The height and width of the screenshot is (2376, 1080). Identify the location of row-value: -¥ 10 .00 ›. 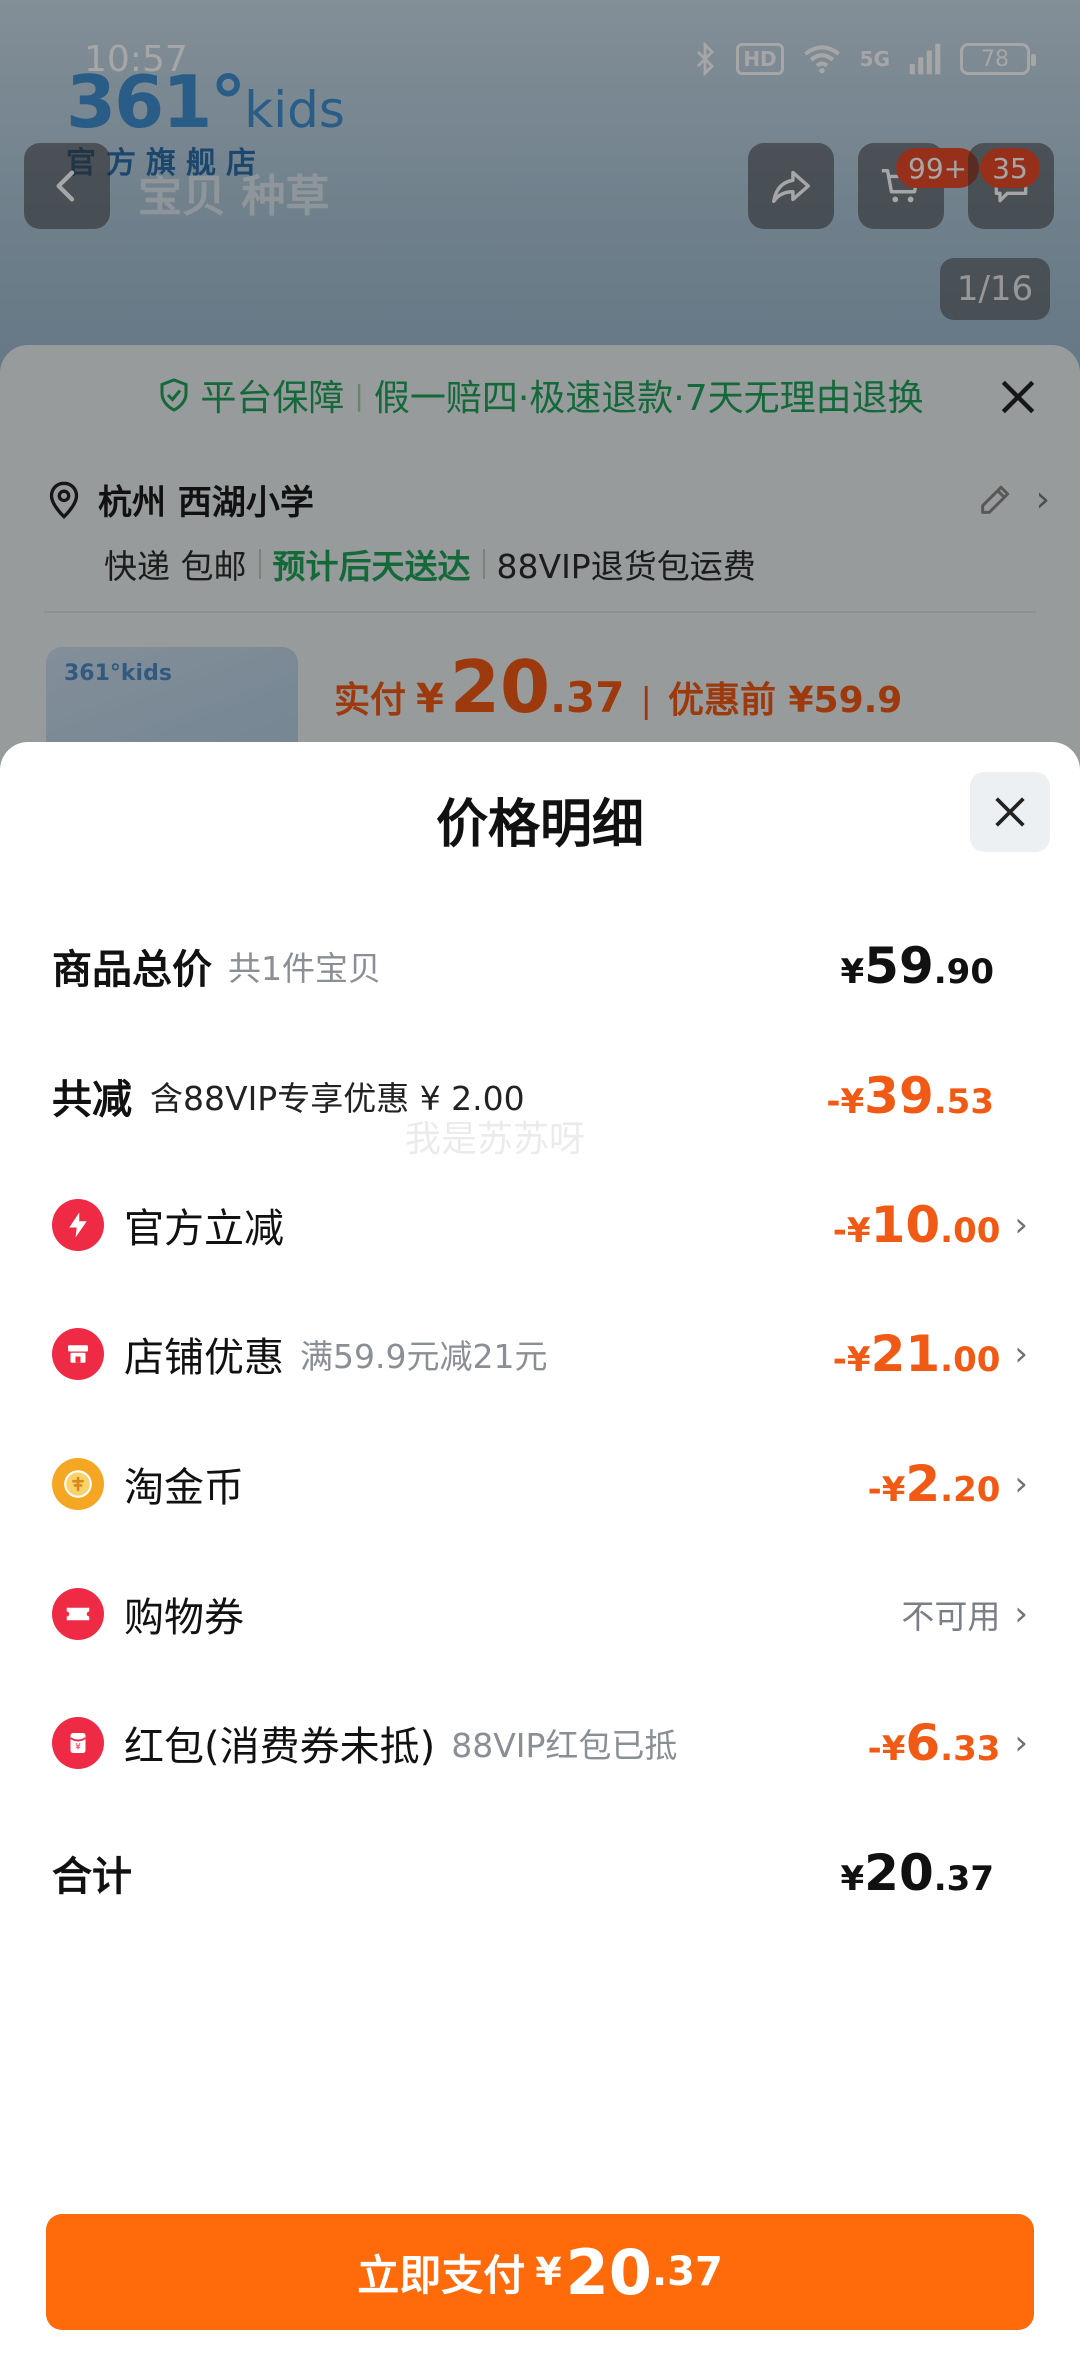
(930, 1225).